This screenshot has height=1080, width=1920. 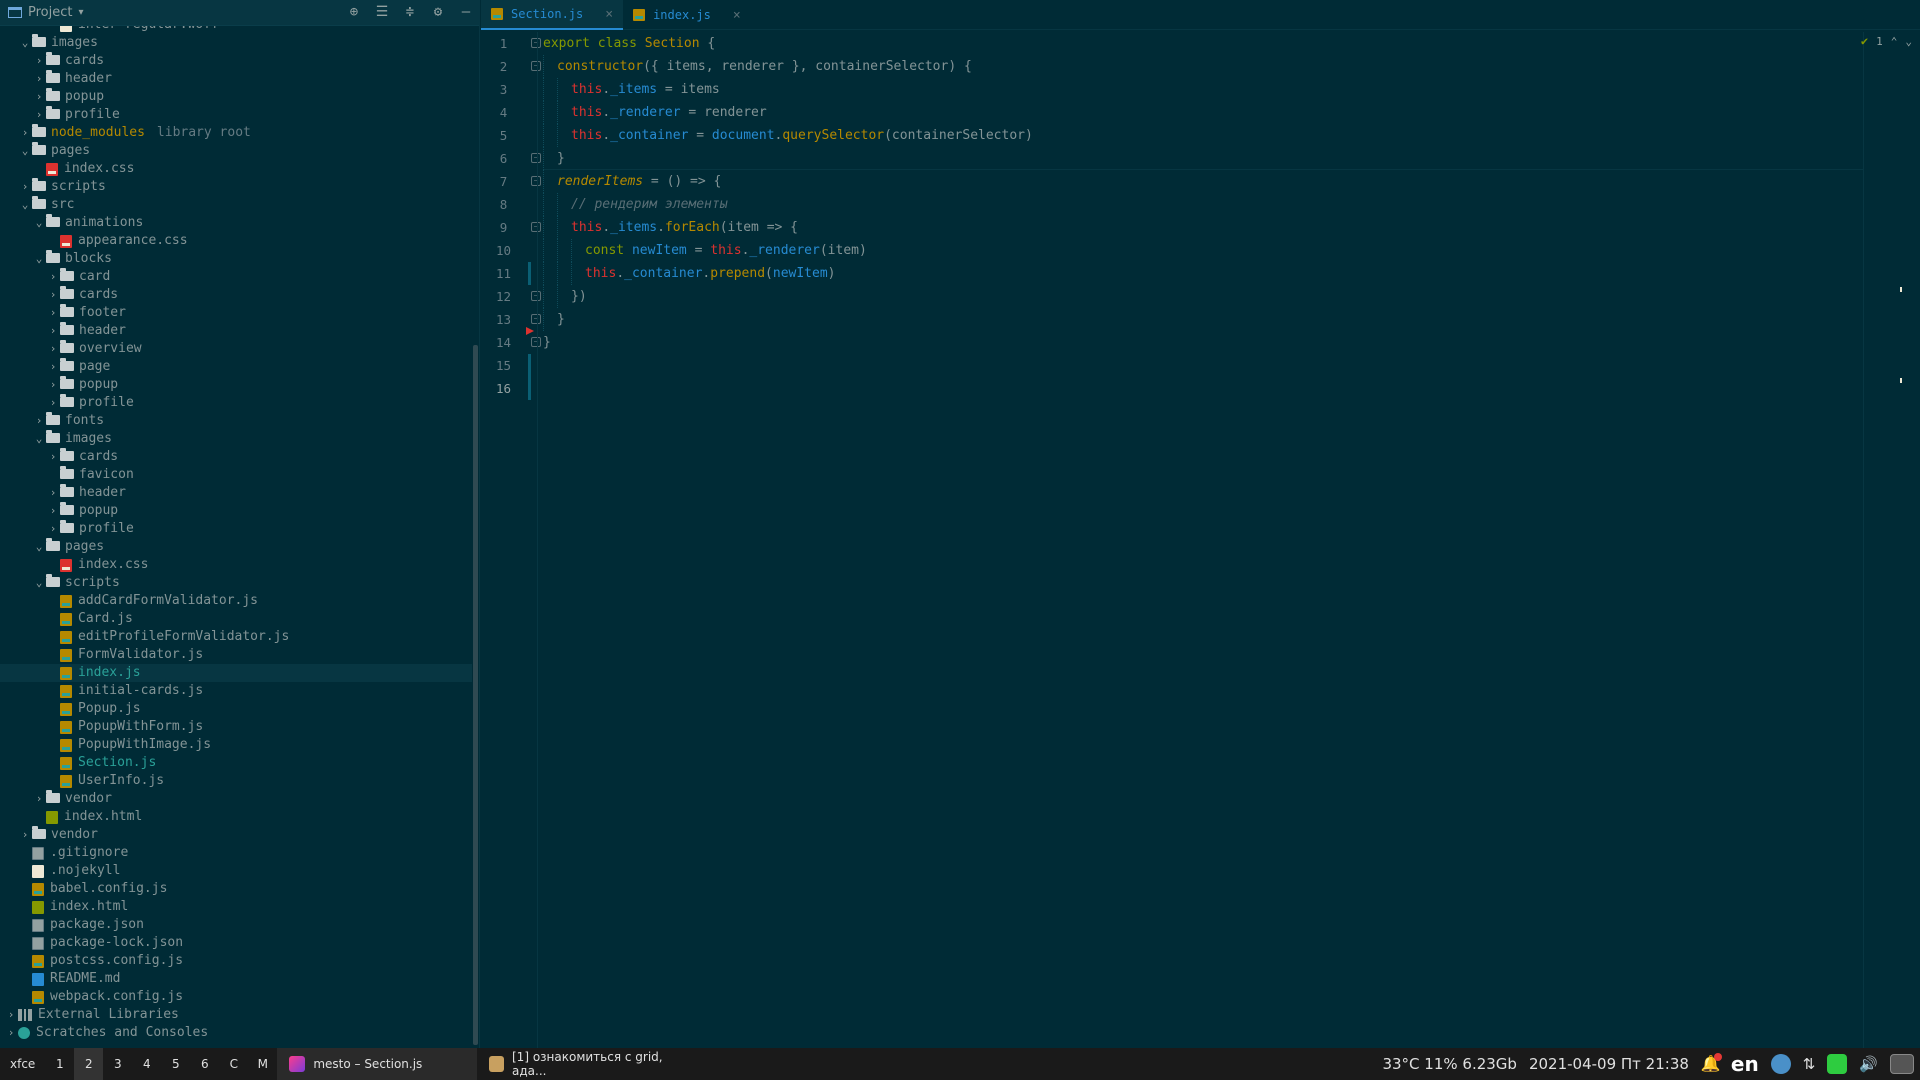 I want to click on workspace-button: 6, so click(x=204, y=1064).